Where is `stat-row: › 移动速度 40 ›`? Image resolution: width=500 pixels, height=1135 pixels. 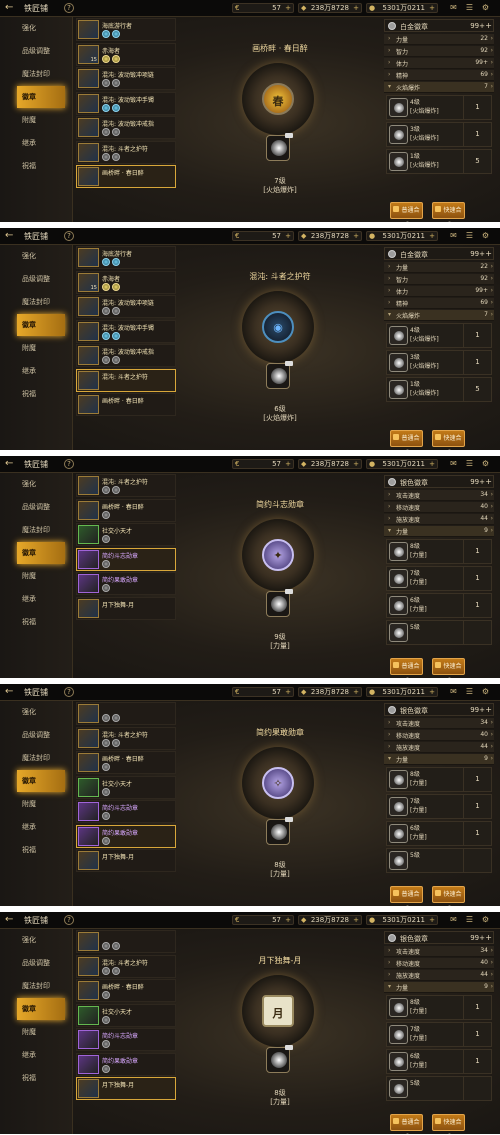 stat-row: › 移动速度 40 › is located at coordinates (439, 507).